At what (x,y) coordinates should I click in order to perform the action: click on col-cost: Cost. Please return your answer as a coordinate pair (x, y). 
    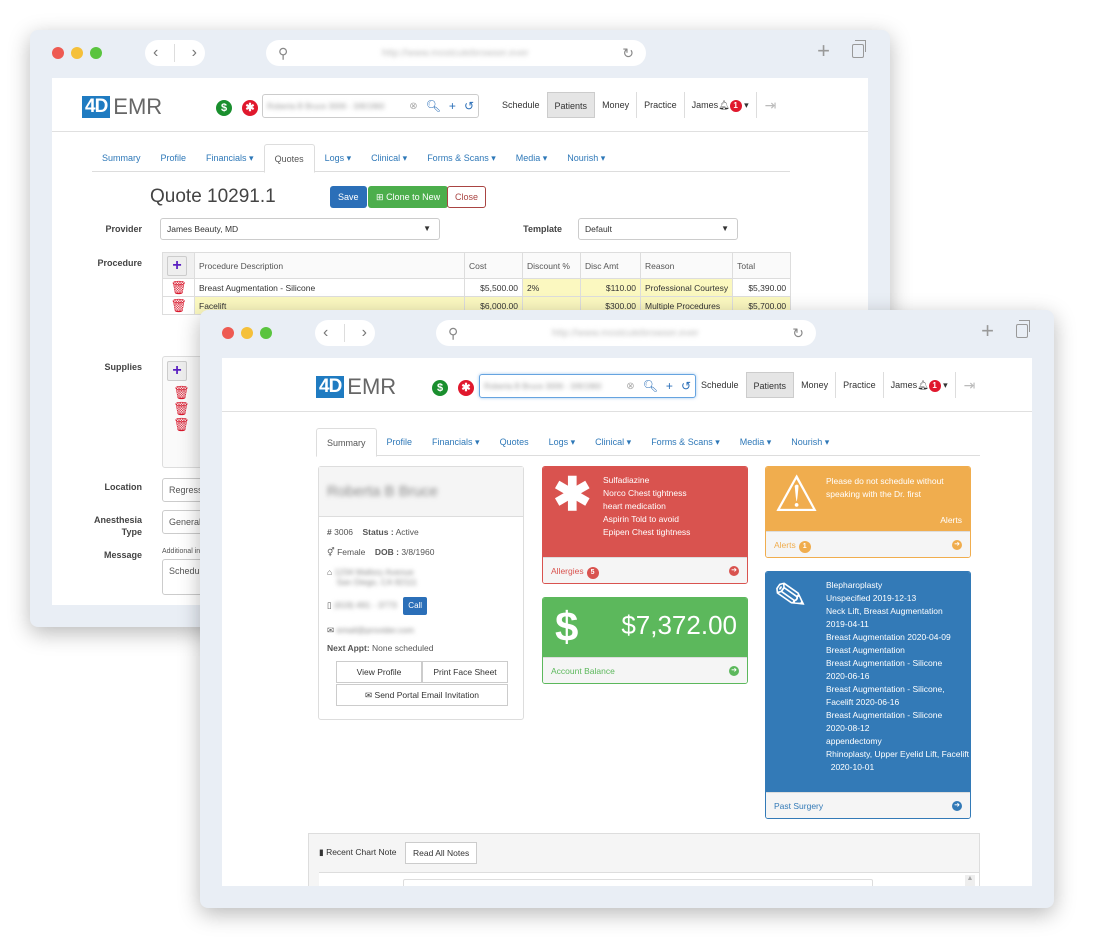
    Looking at the image, I should click on (493, 265).